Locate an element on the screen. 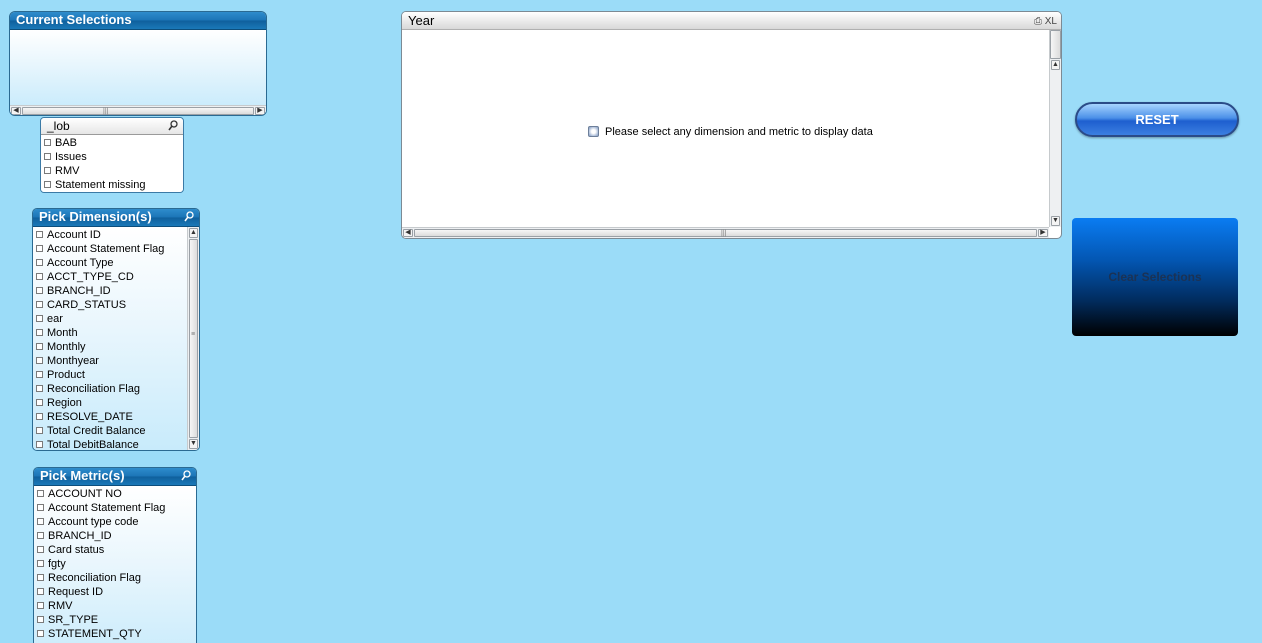  dimension-item: Reconciliation Flag is located at coordinates (116, 389).